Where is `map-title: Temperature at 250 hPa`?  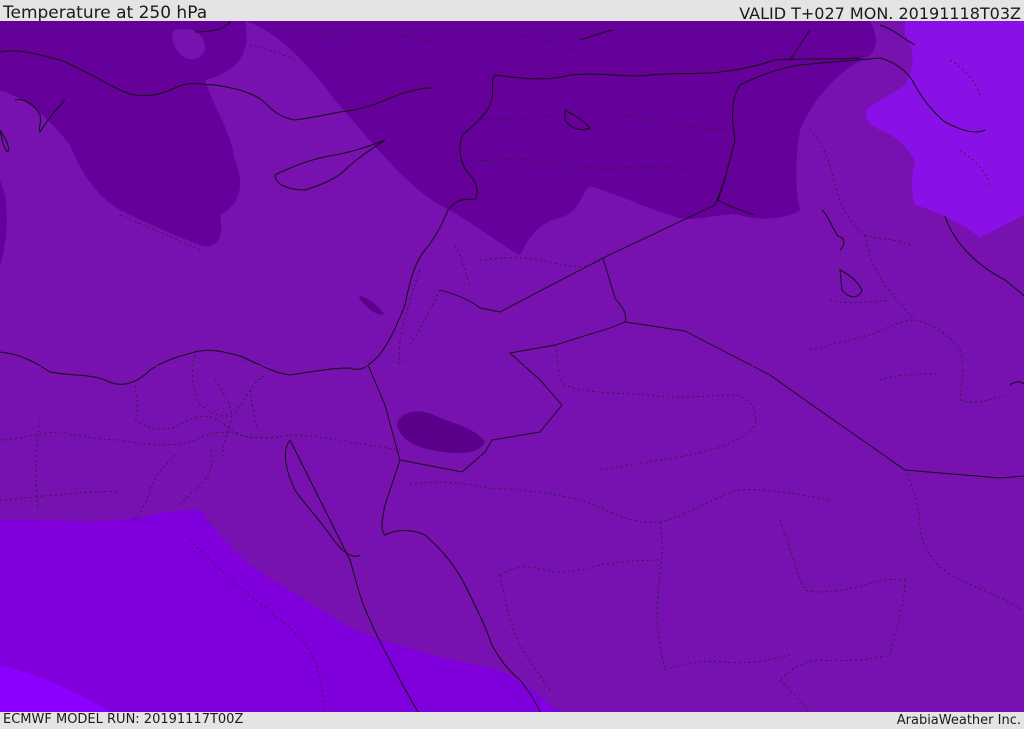
map-title: Temperature at 250 hPa is located at coordinates (105, 13).